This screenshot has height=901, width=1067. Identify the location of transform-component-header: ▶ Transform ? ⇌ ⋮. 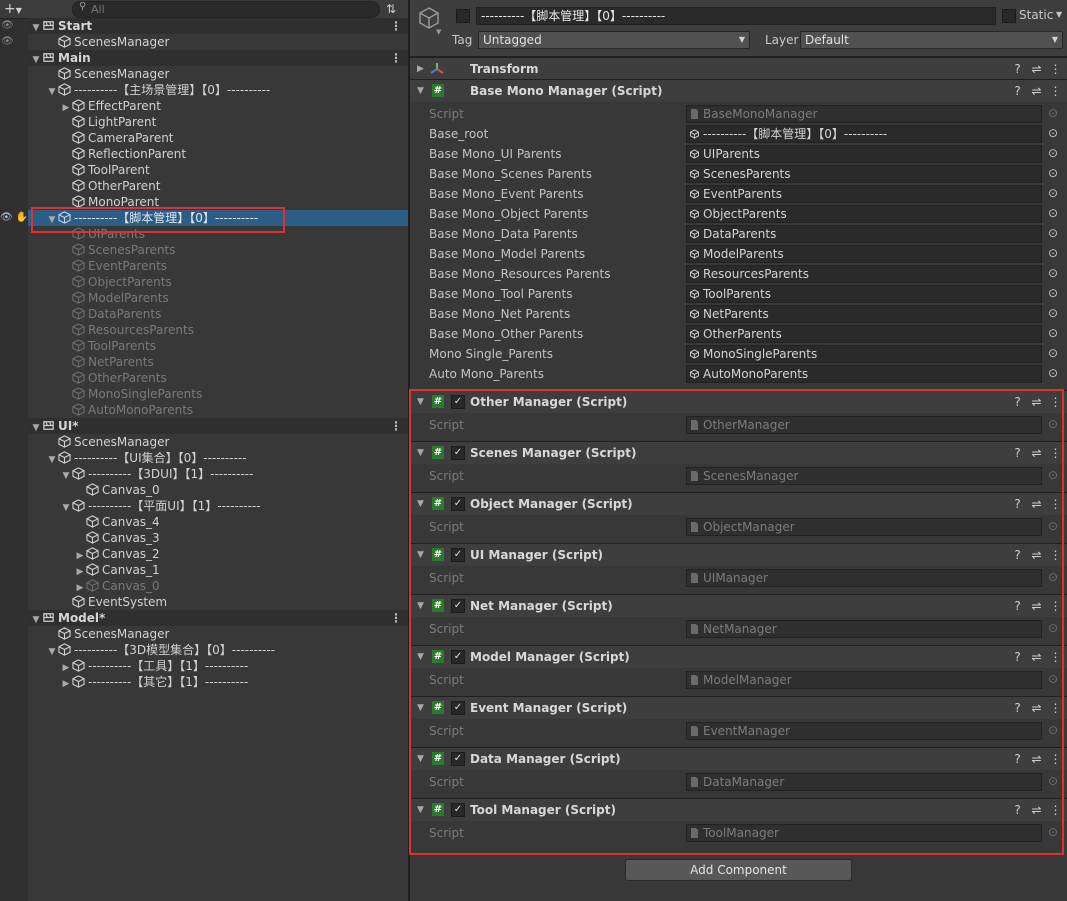
(738, 68).